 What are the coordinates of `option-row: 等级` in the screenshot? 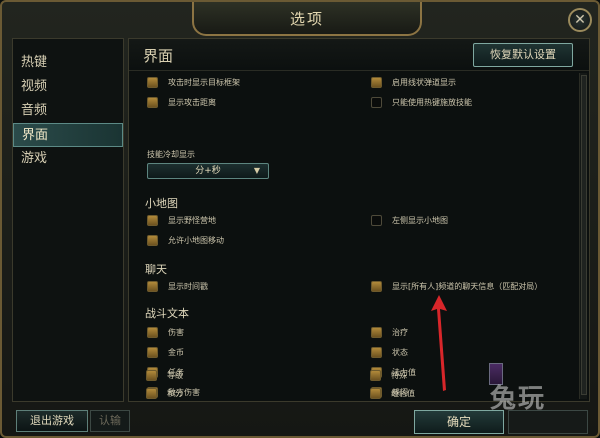 It's located at (164, 375).